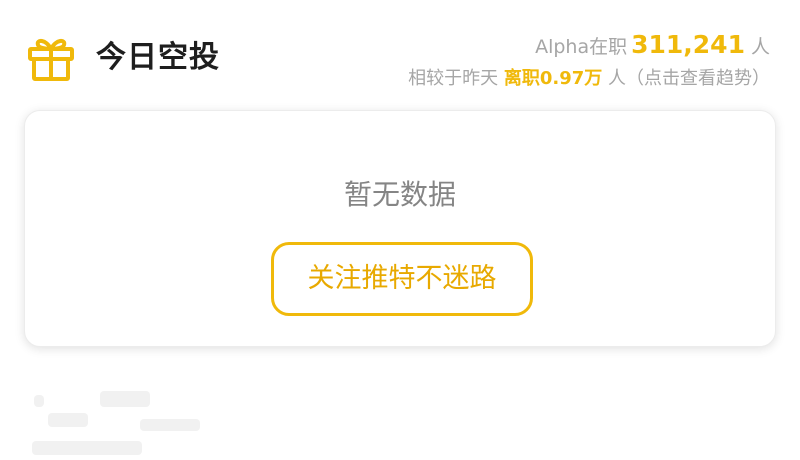 Image resolution: width=800 pixels, height=460 pixels. Describe the element at coordinates (688, 44) in the screenshot. I see `employed-count: 311,241` at that location.